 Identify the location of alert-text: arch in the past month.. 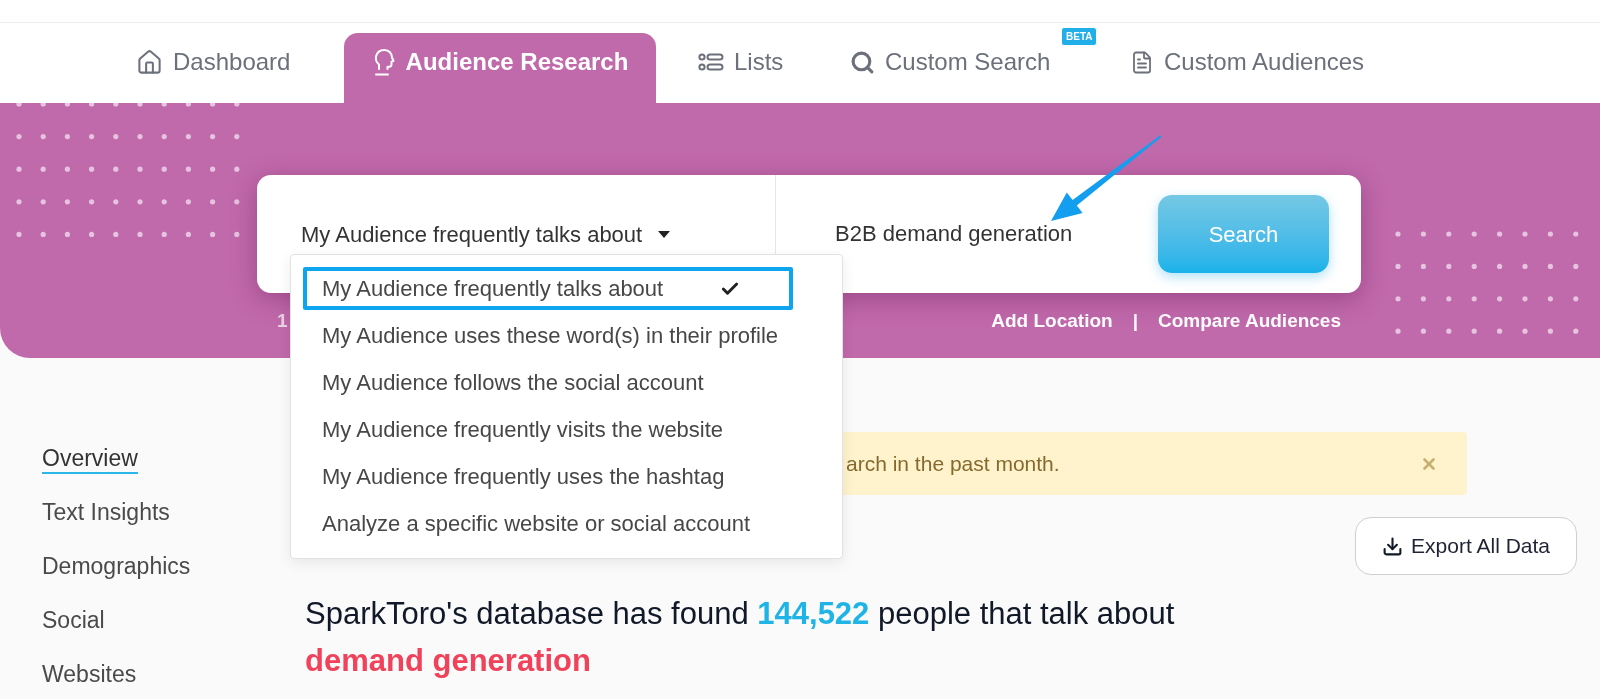
(953, 463).